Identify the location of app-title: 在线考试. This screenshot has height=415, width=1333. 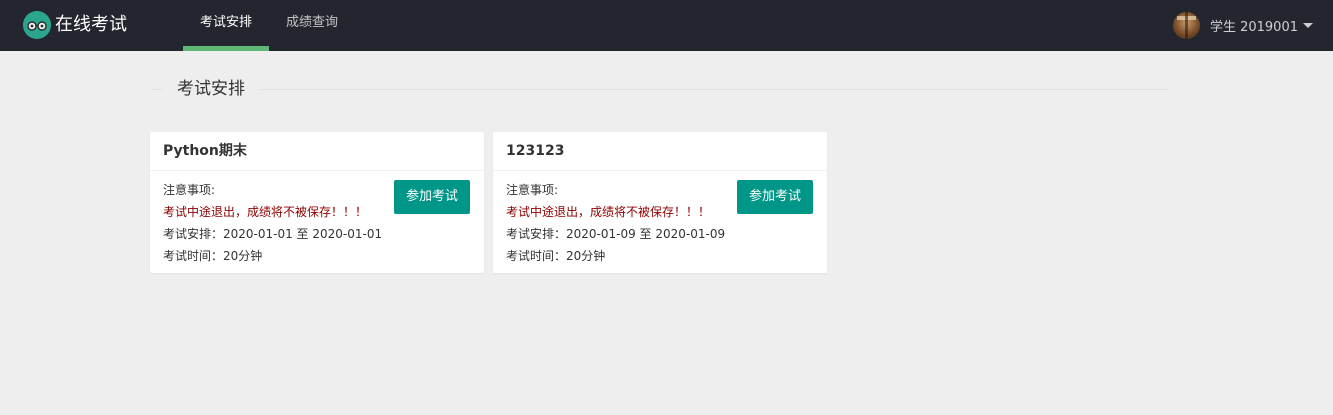
(91, 24).